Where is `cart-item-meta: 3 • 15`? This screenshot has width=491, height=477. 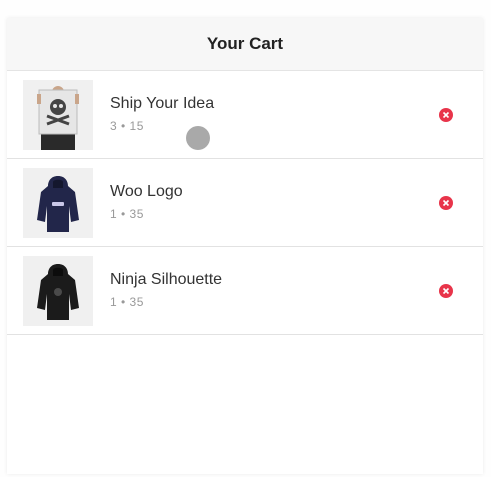
cart-item-meta: 3 • 15 is located at coordinates (127, 126).